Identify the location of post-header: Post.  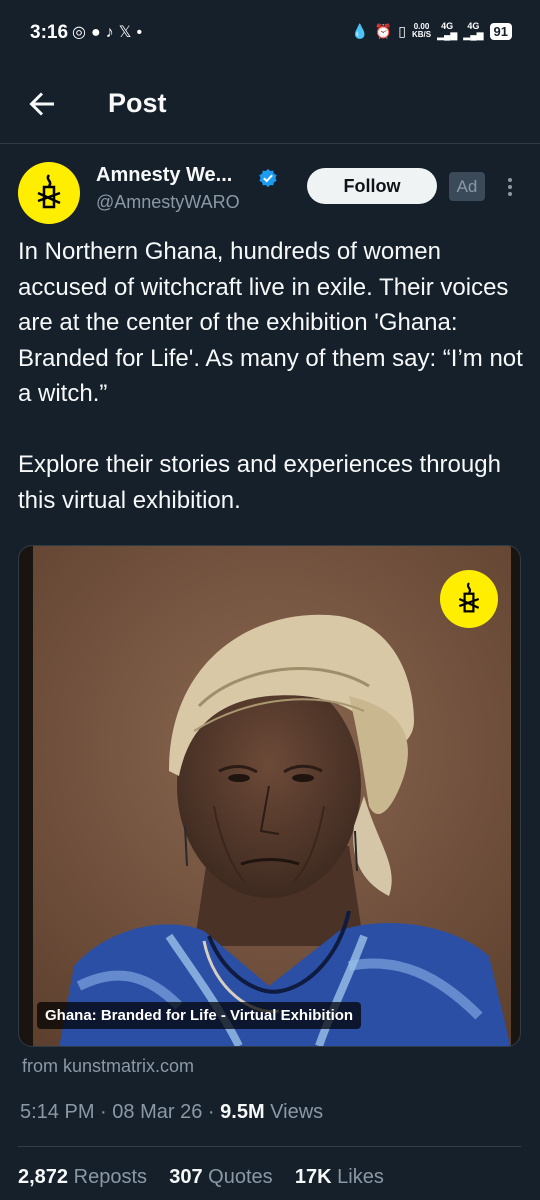
(270, 106).